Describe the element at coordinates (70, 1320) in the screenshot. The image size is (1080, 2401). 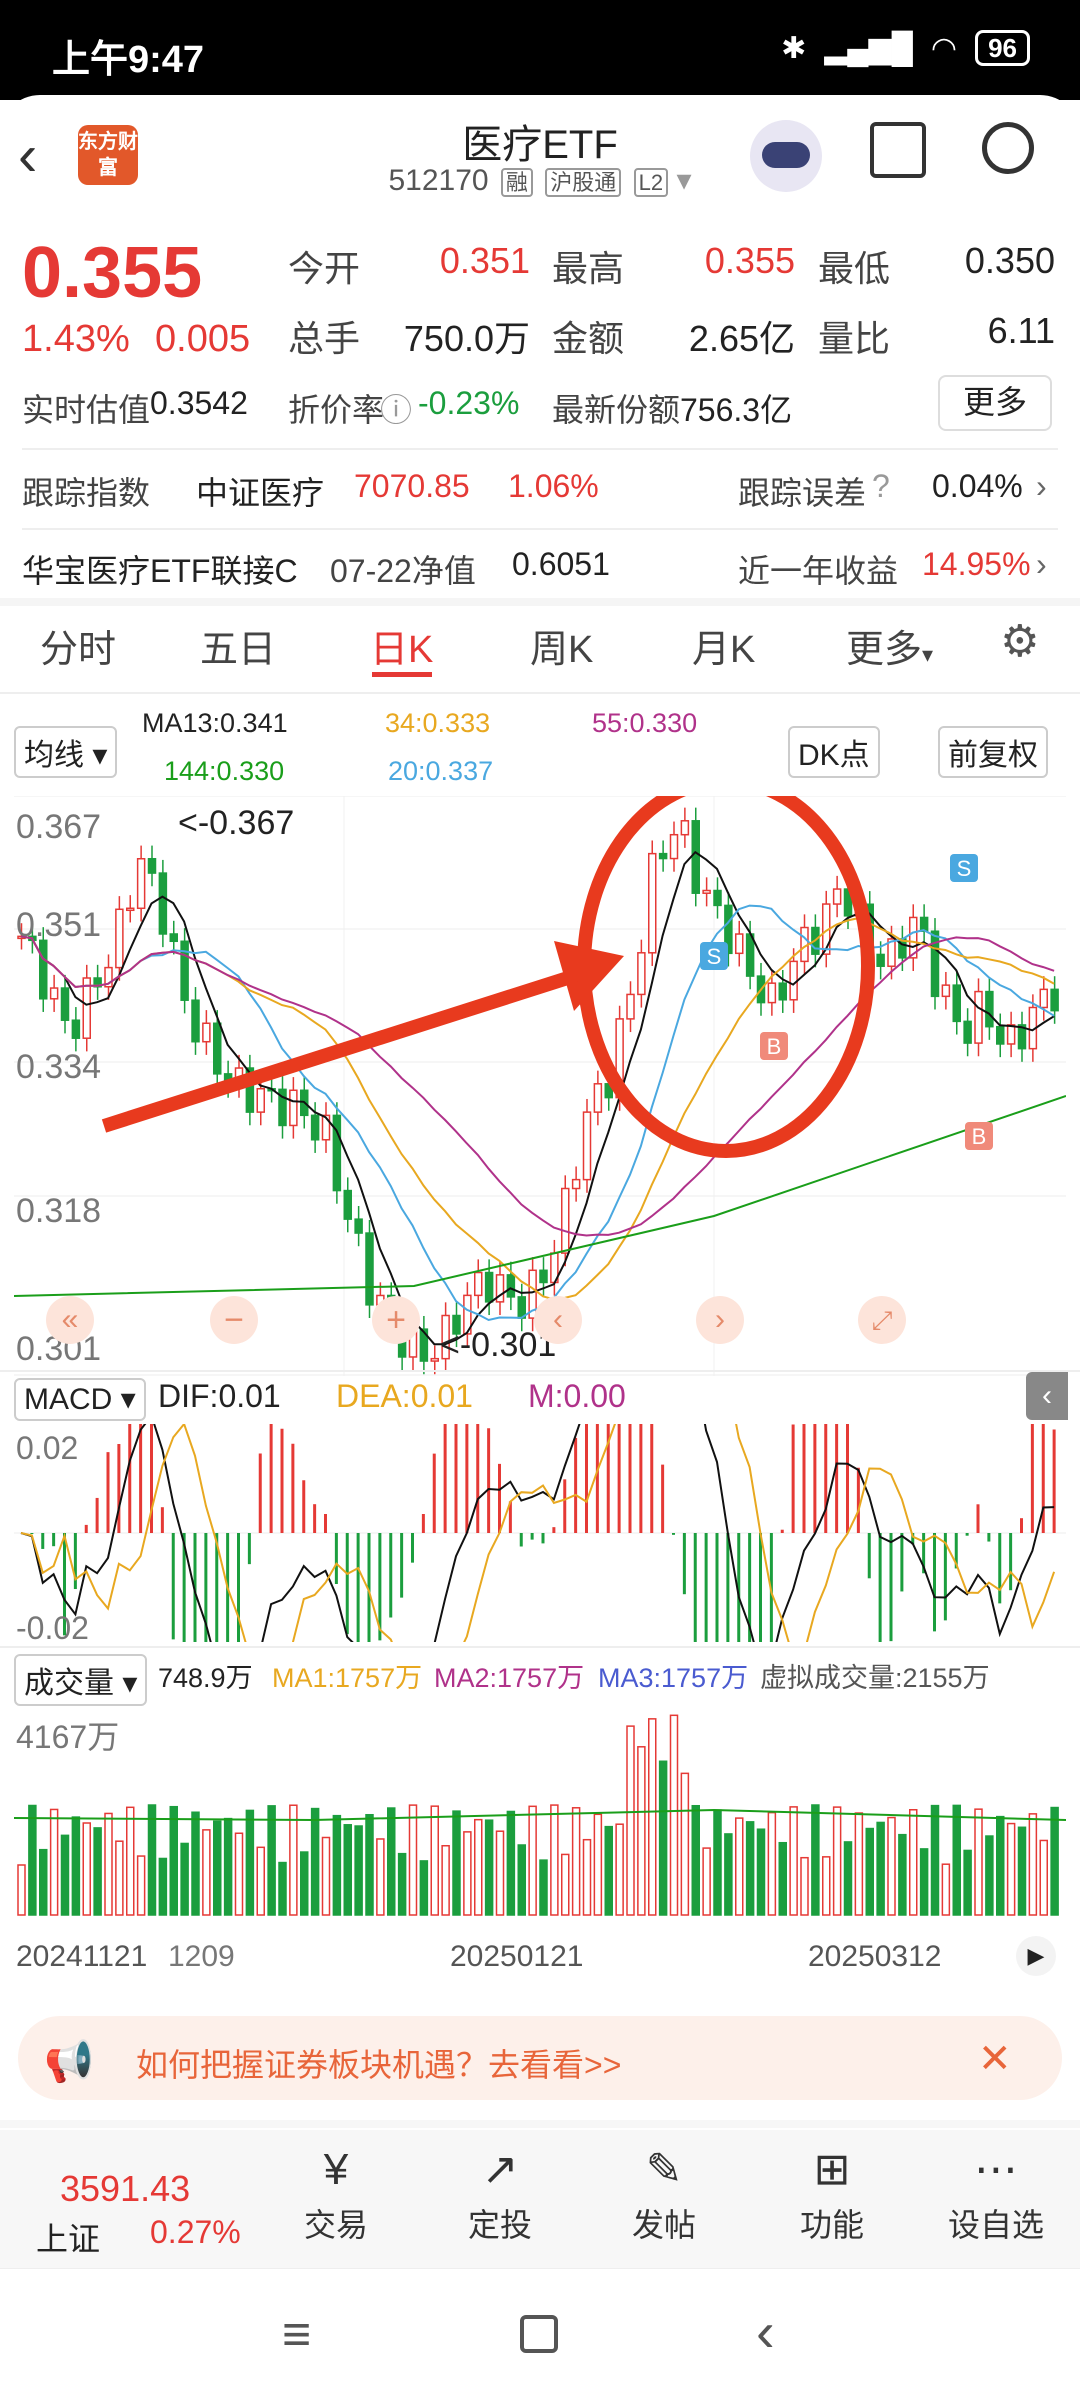
I see `scroll-left-fast-icon: «` at that location.